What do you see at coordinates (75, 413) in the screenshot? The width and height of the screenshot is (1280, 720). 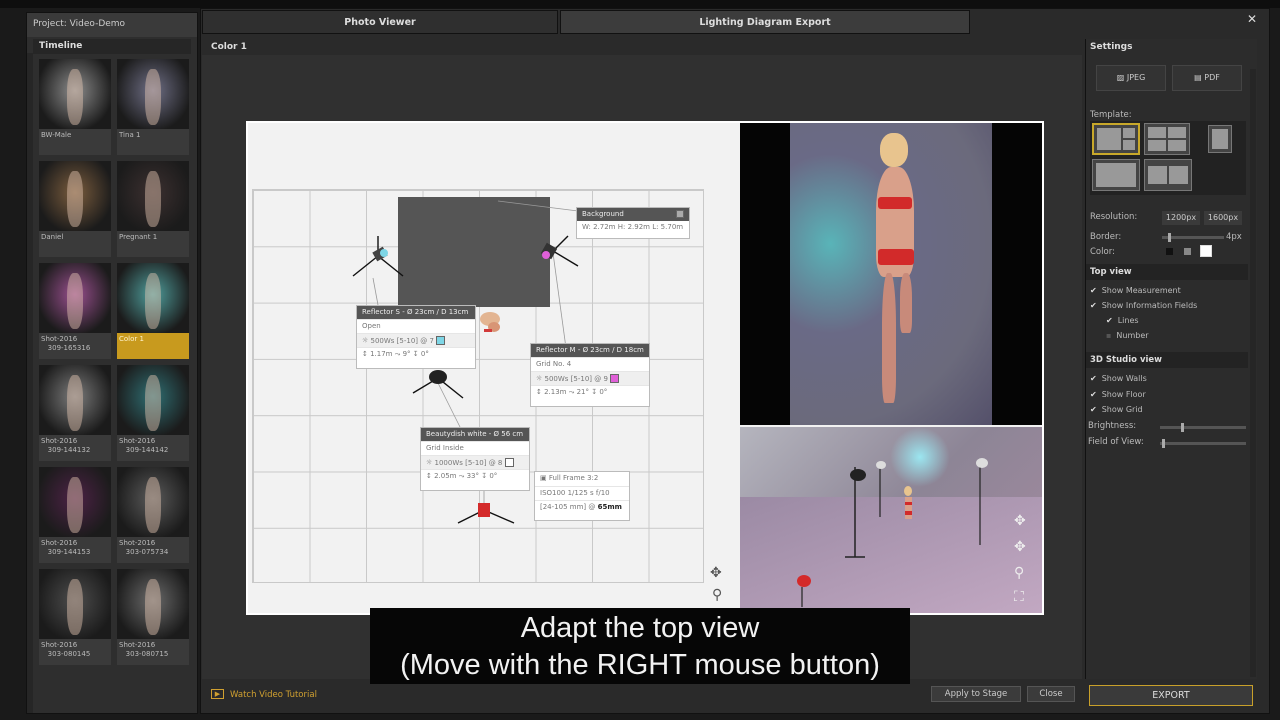 I see `timeline-thumbnail: Shot-2016 309-144132` at bounding box center [75, 413].